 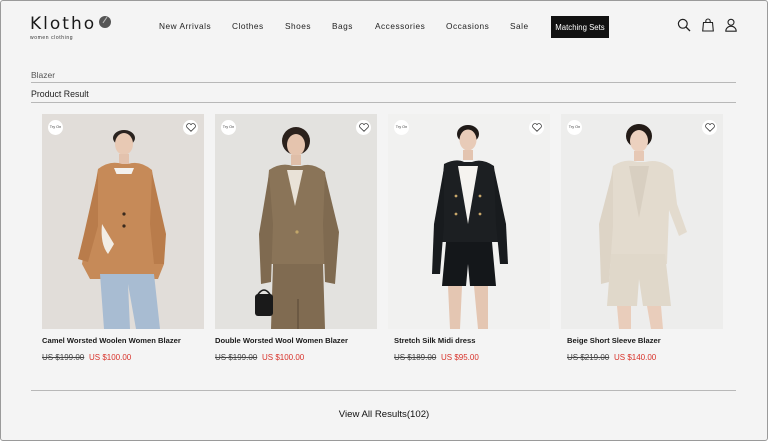 I want to click on sale-price: US $140.00, so click(x=635, y=357).